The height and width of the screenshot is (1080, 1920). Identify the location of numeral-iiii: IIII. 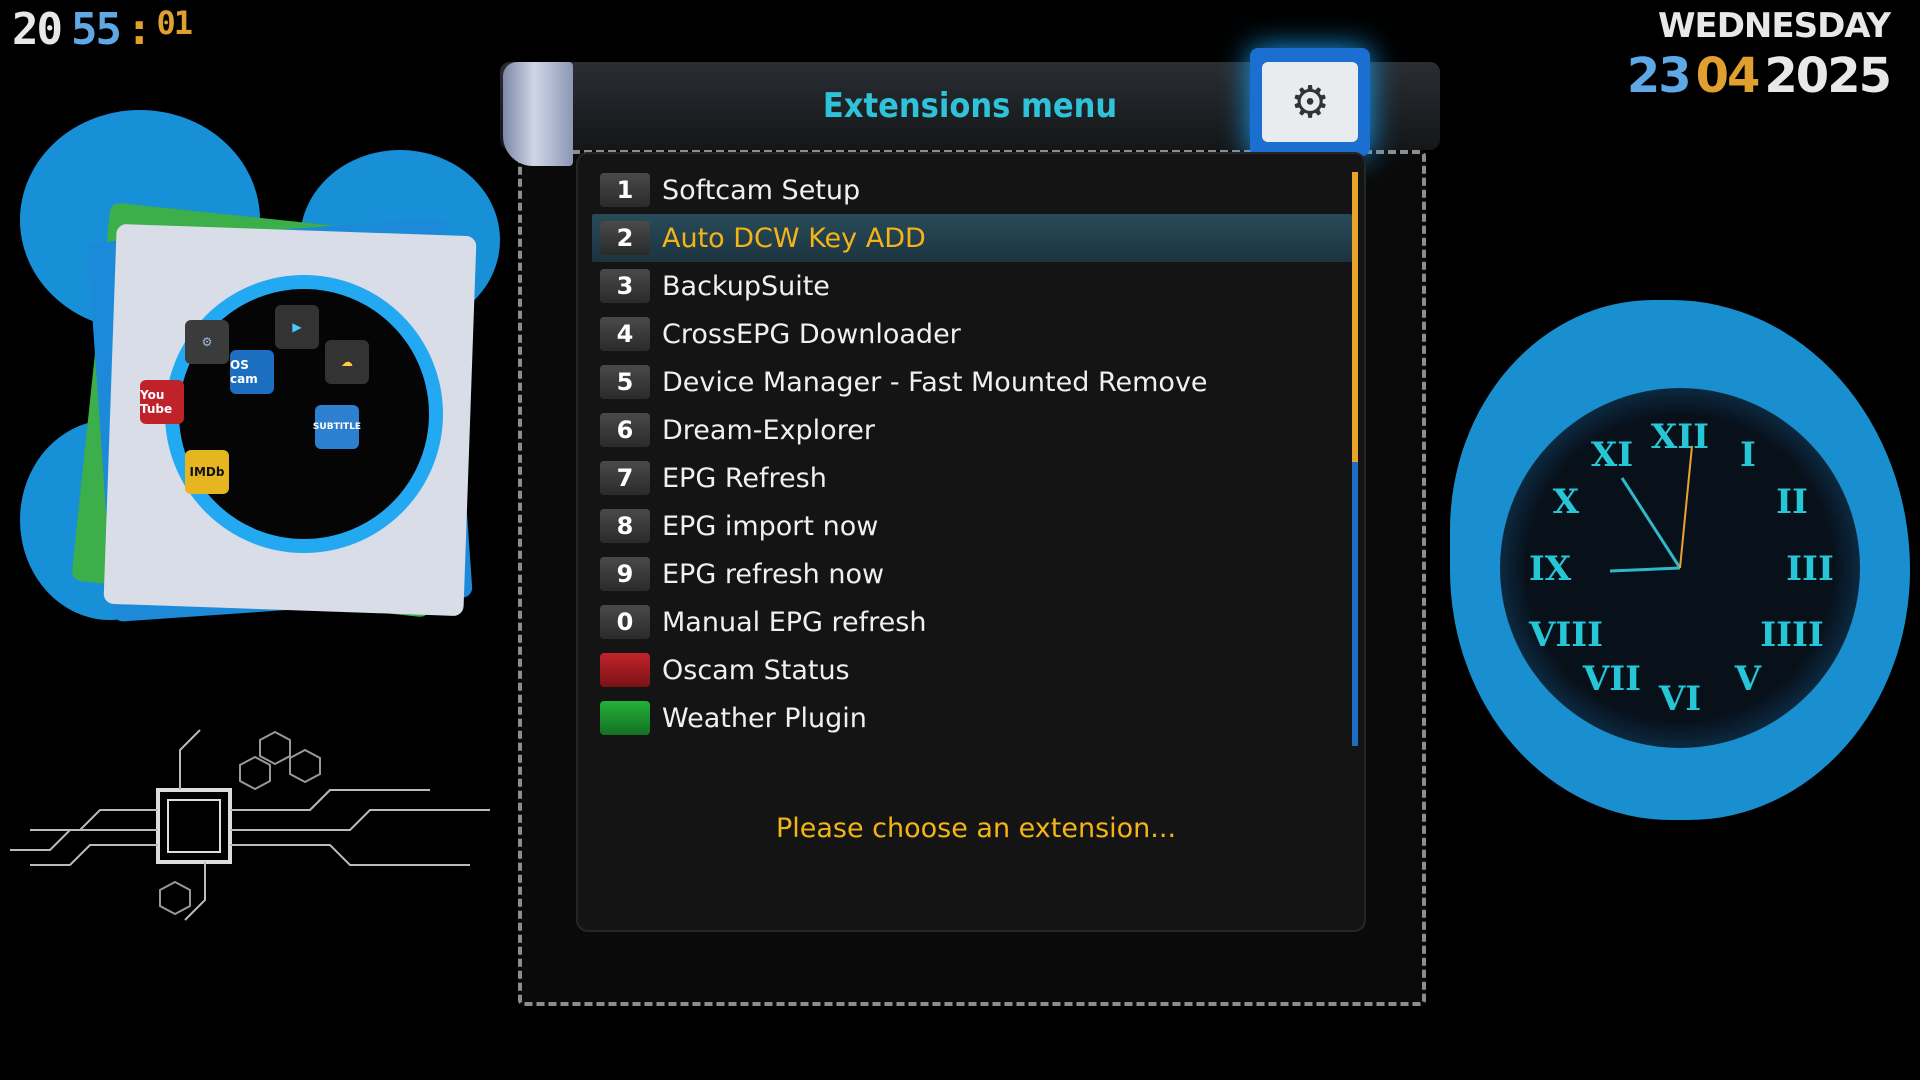
(1792, 635).